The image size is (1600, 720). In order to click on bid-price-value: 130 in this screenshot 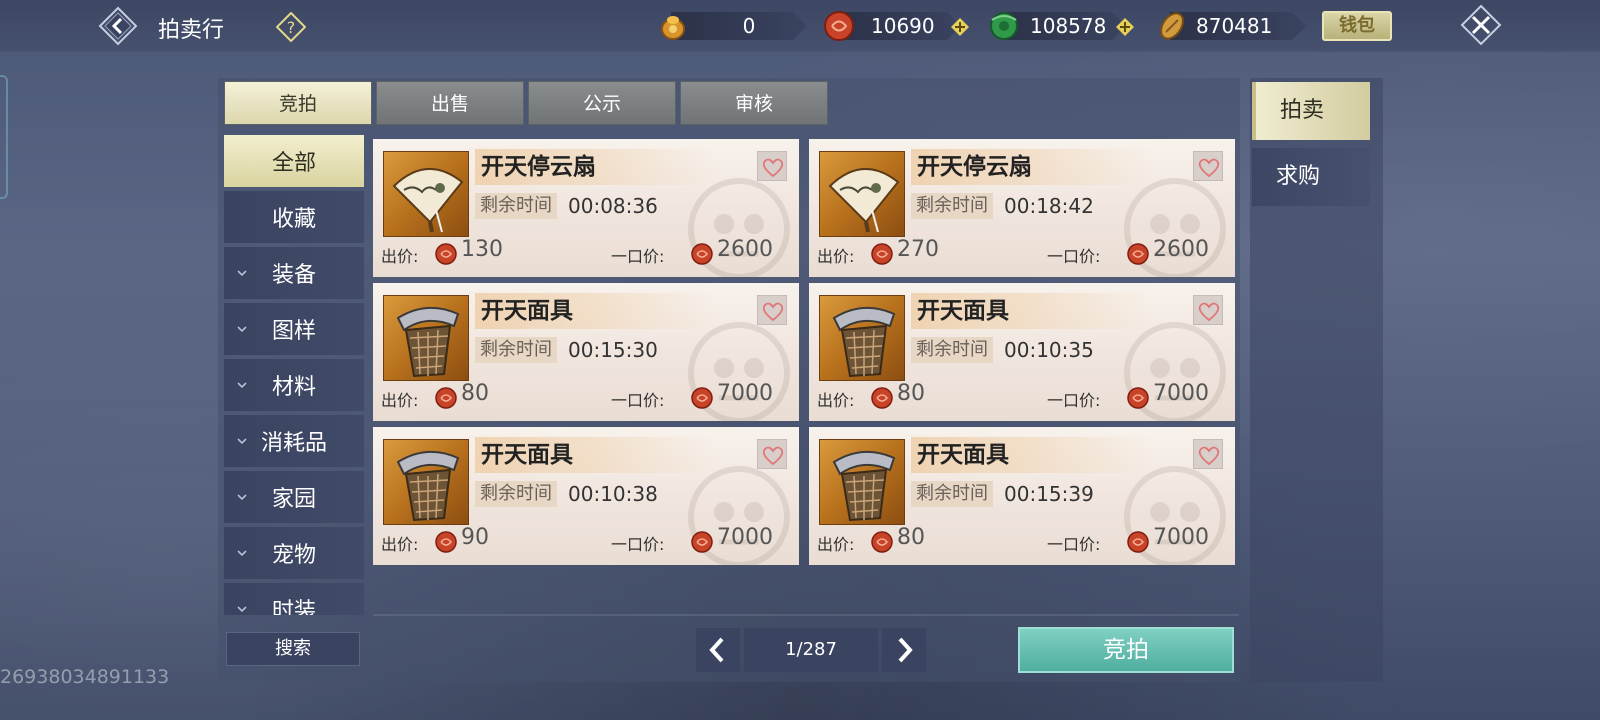, I will do `click(482, 249)`.